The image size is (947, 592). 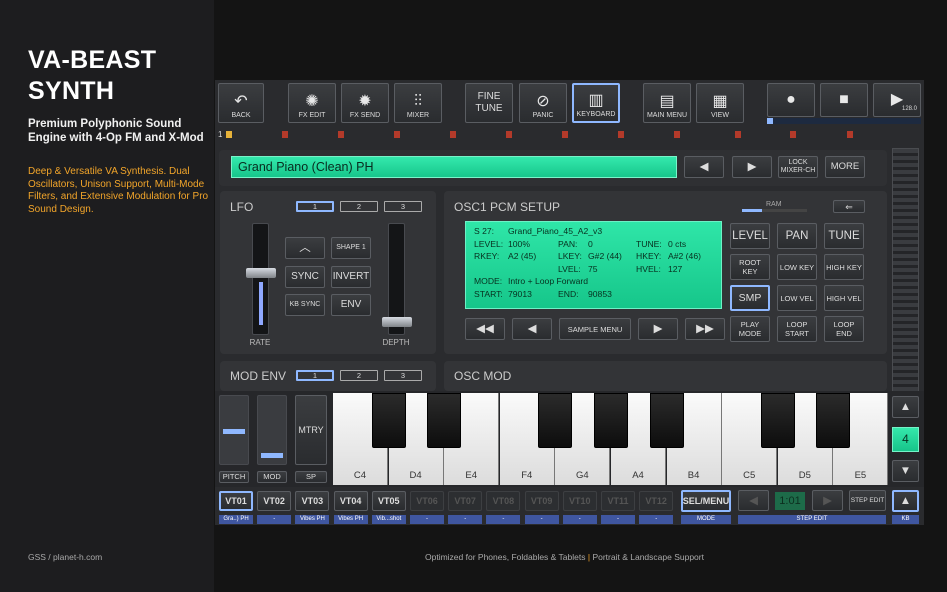 I want to click on voice-track-button: VT01, so click(x=236, y=501).